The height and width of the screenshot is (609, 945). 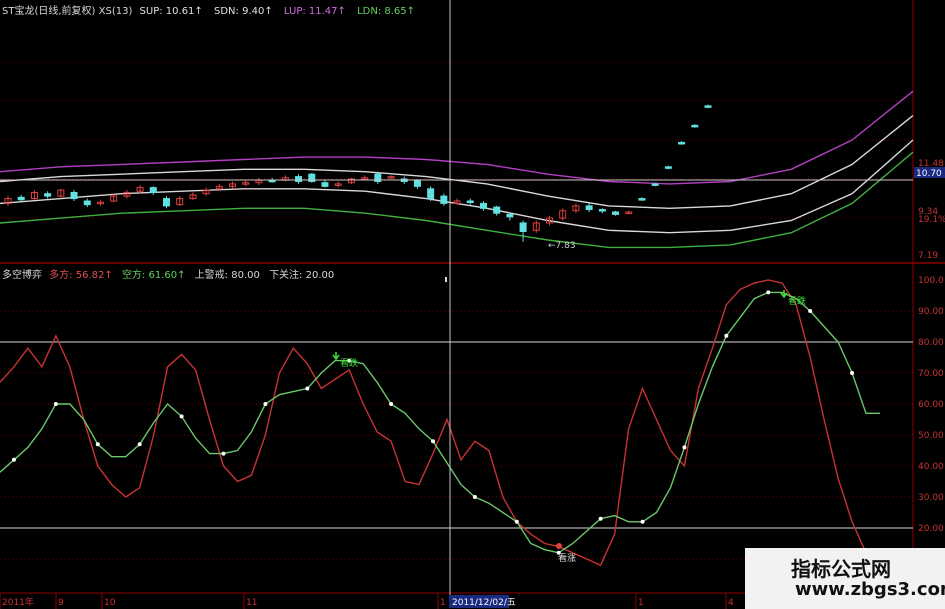 What do you see at coordinates (314, 11) in the screenshot?
I see `lup-value: LUP: 11.47↑` at bounding box center [314, 11].